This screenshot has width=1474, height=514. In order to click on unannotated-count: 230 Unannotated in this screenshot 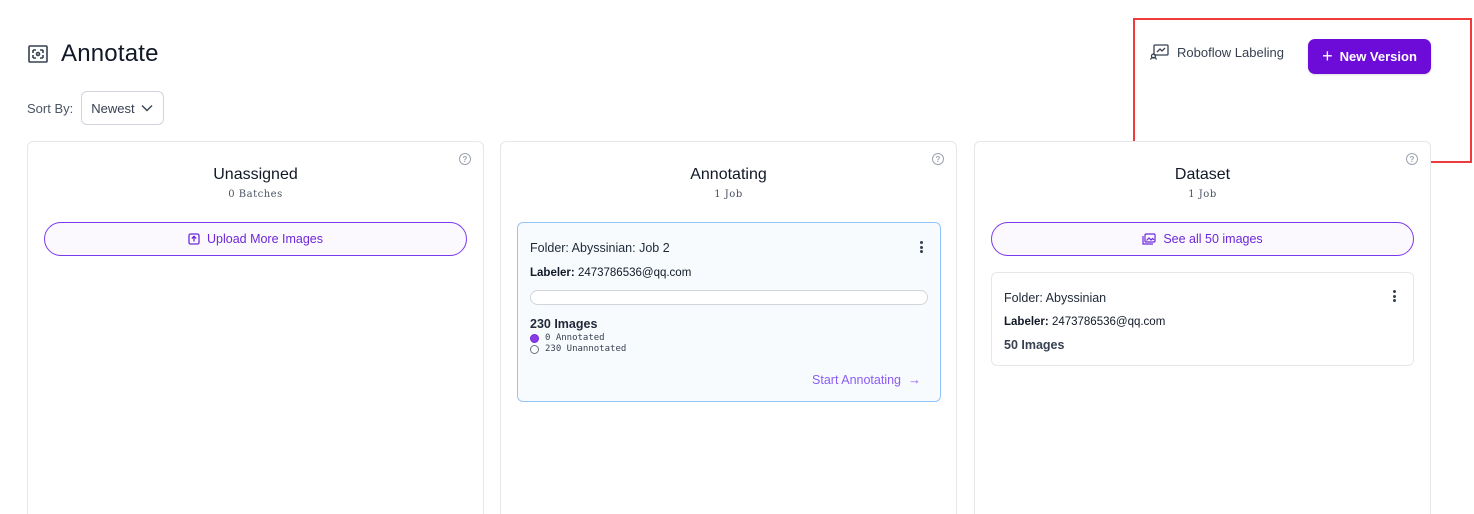, I will do `click(586, 349)`.